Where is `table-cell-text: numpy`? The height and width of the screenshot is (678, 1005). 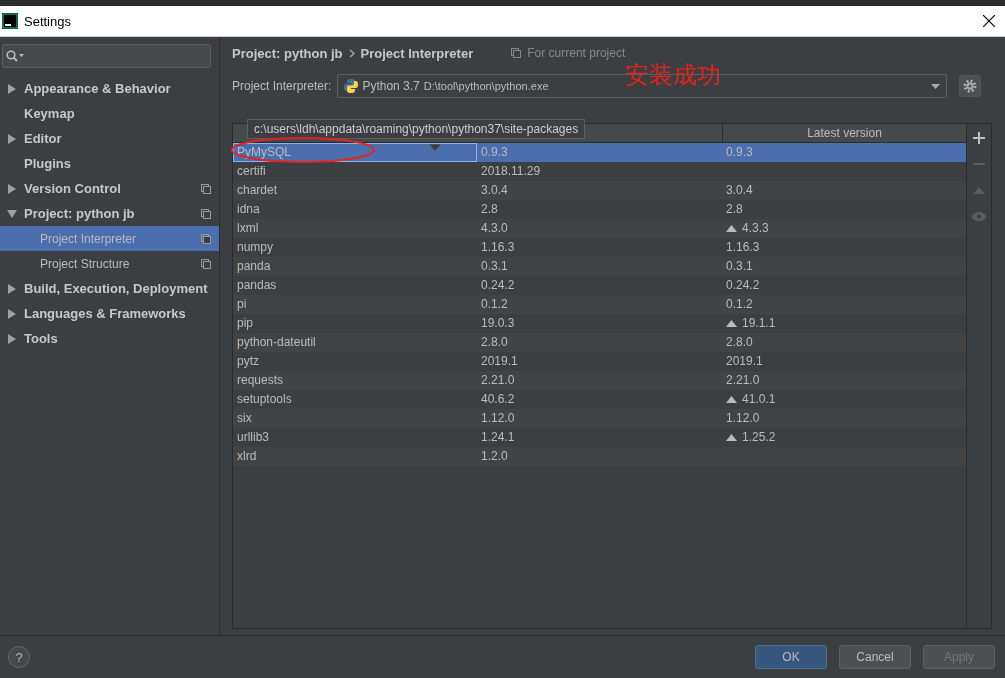
table-cell-text: numpy is located at coordinates (255, 247).